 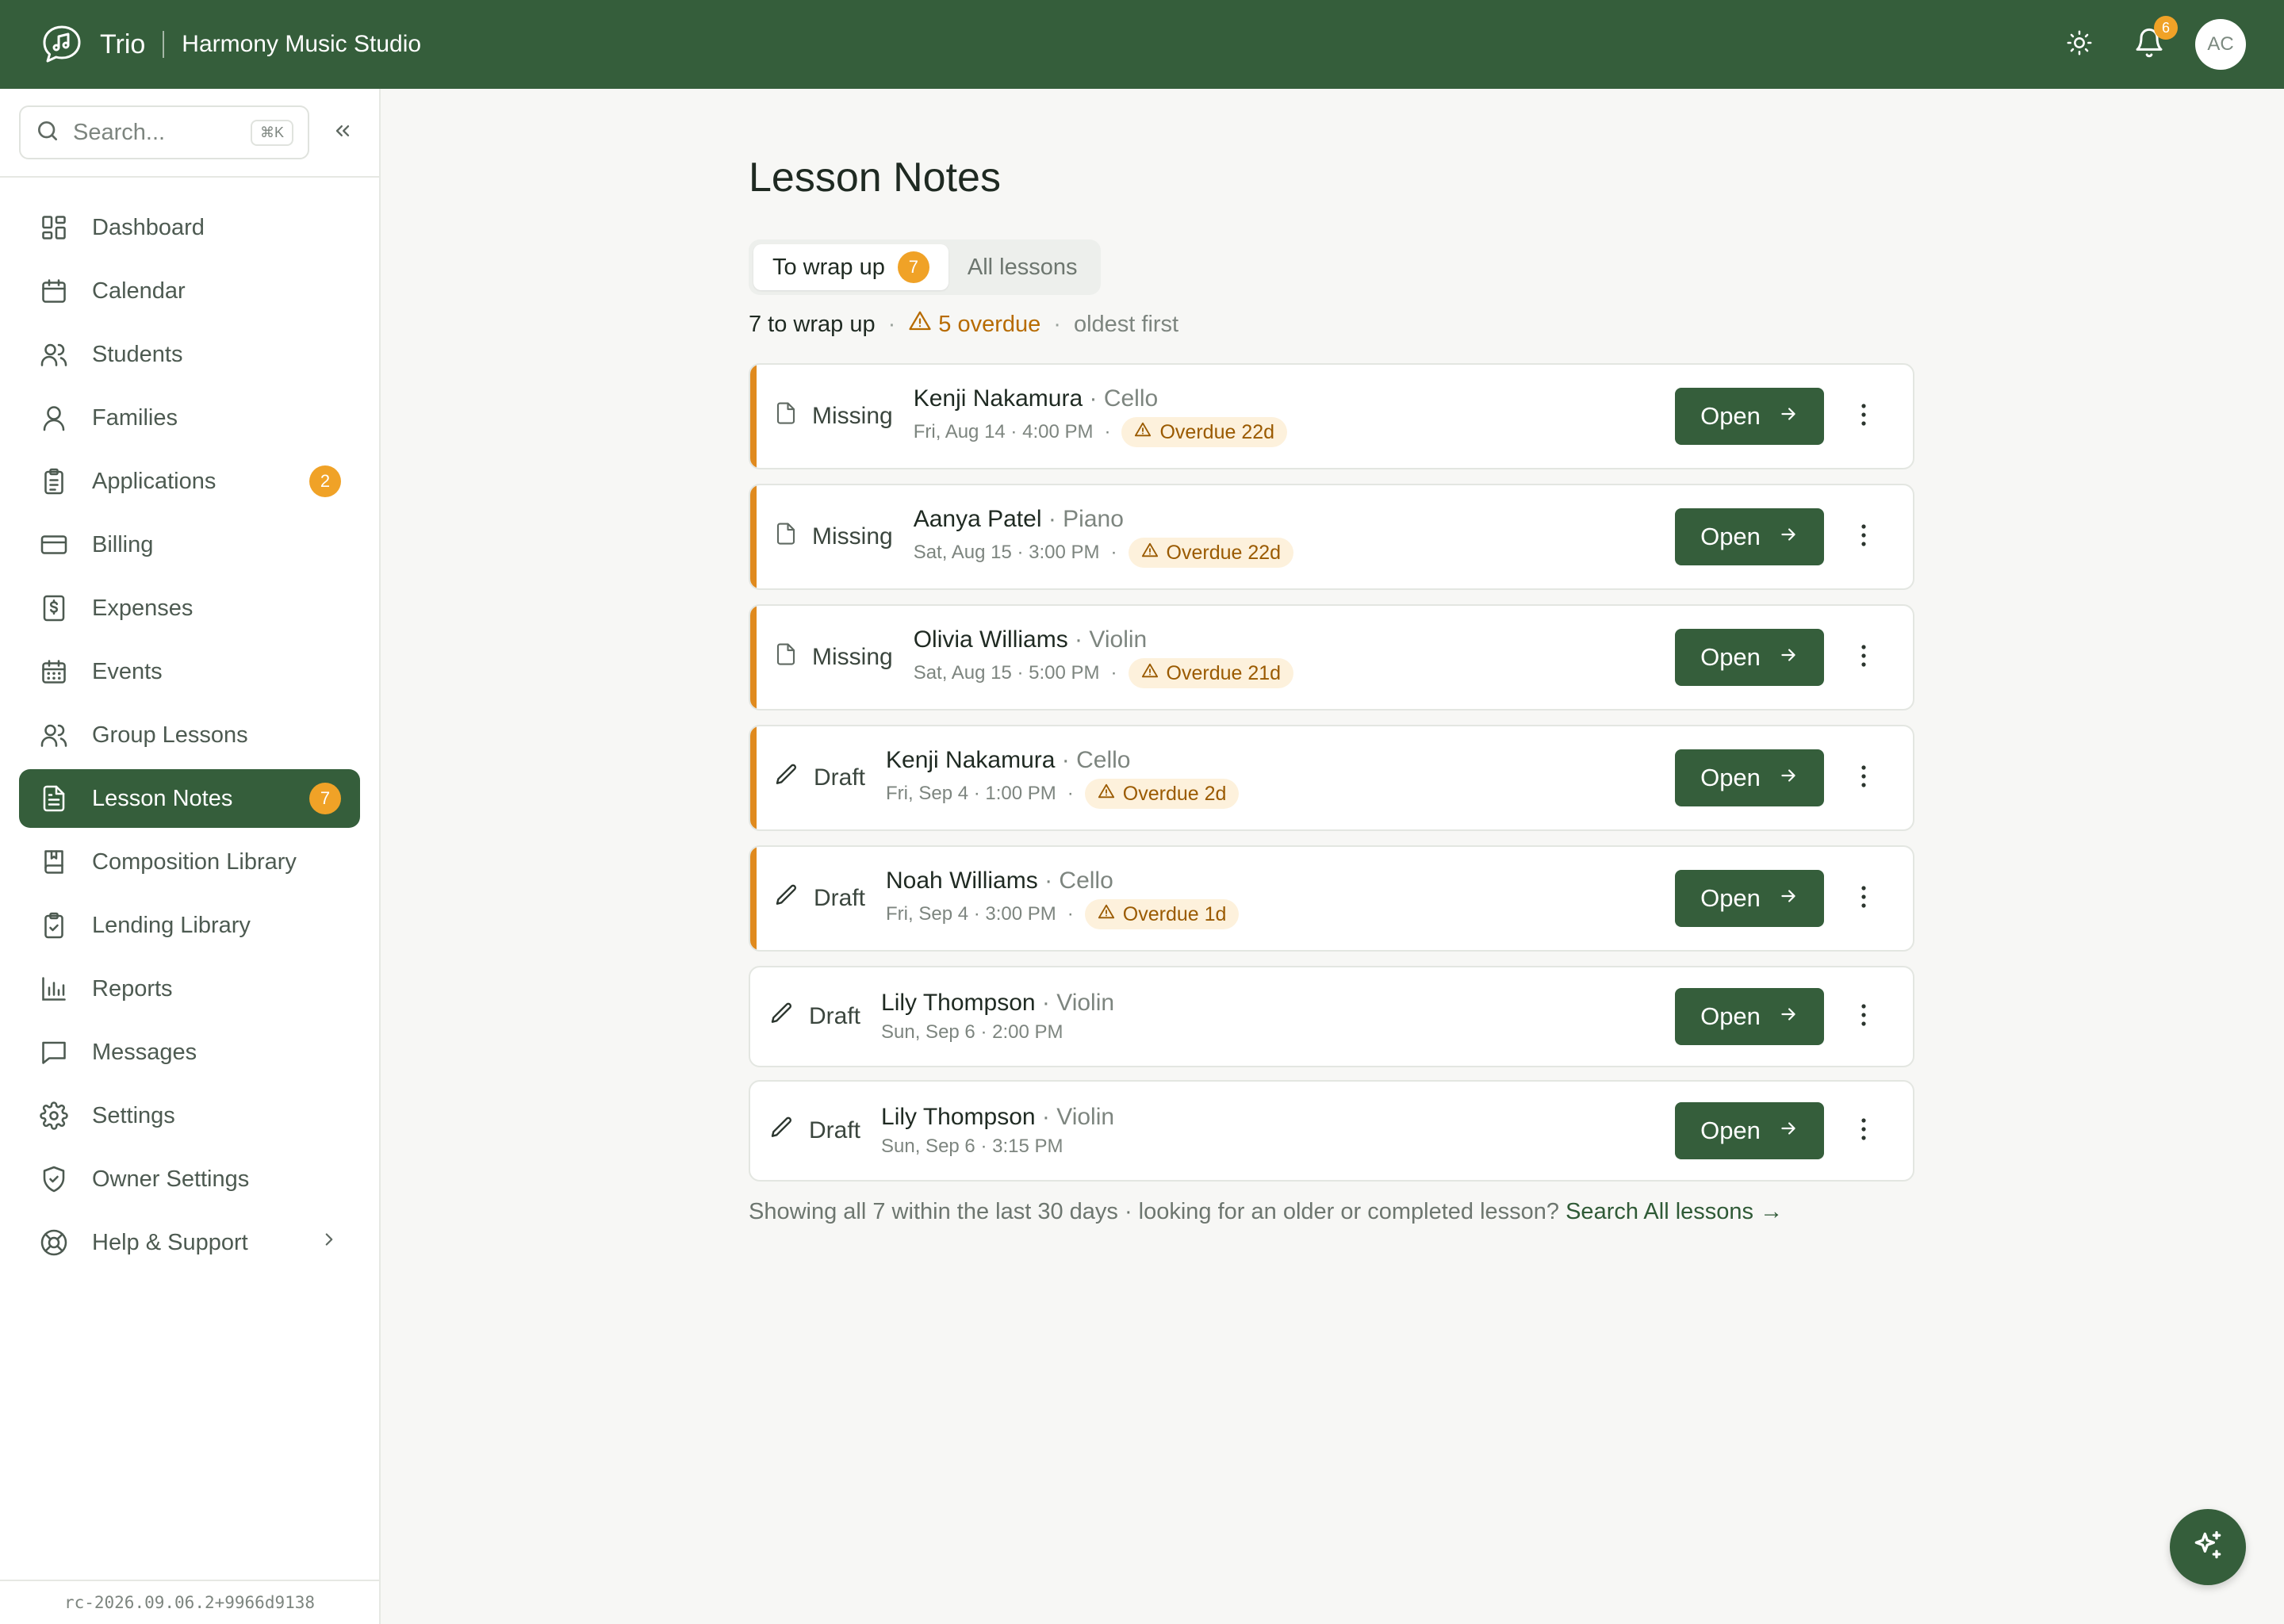 What do you see at coordinates (989, 324) in the screenshot?
I see `overdue-count-label: 5 overdue` at bounding box center [989, 324].